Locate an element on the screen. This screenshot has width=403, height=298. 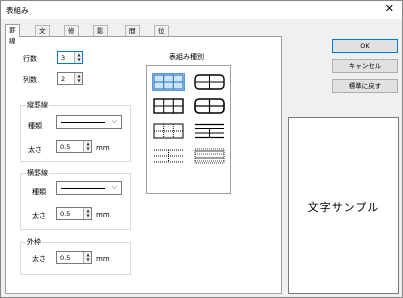
sample-text: 文字サンプル is located at coordinates (343, 207).